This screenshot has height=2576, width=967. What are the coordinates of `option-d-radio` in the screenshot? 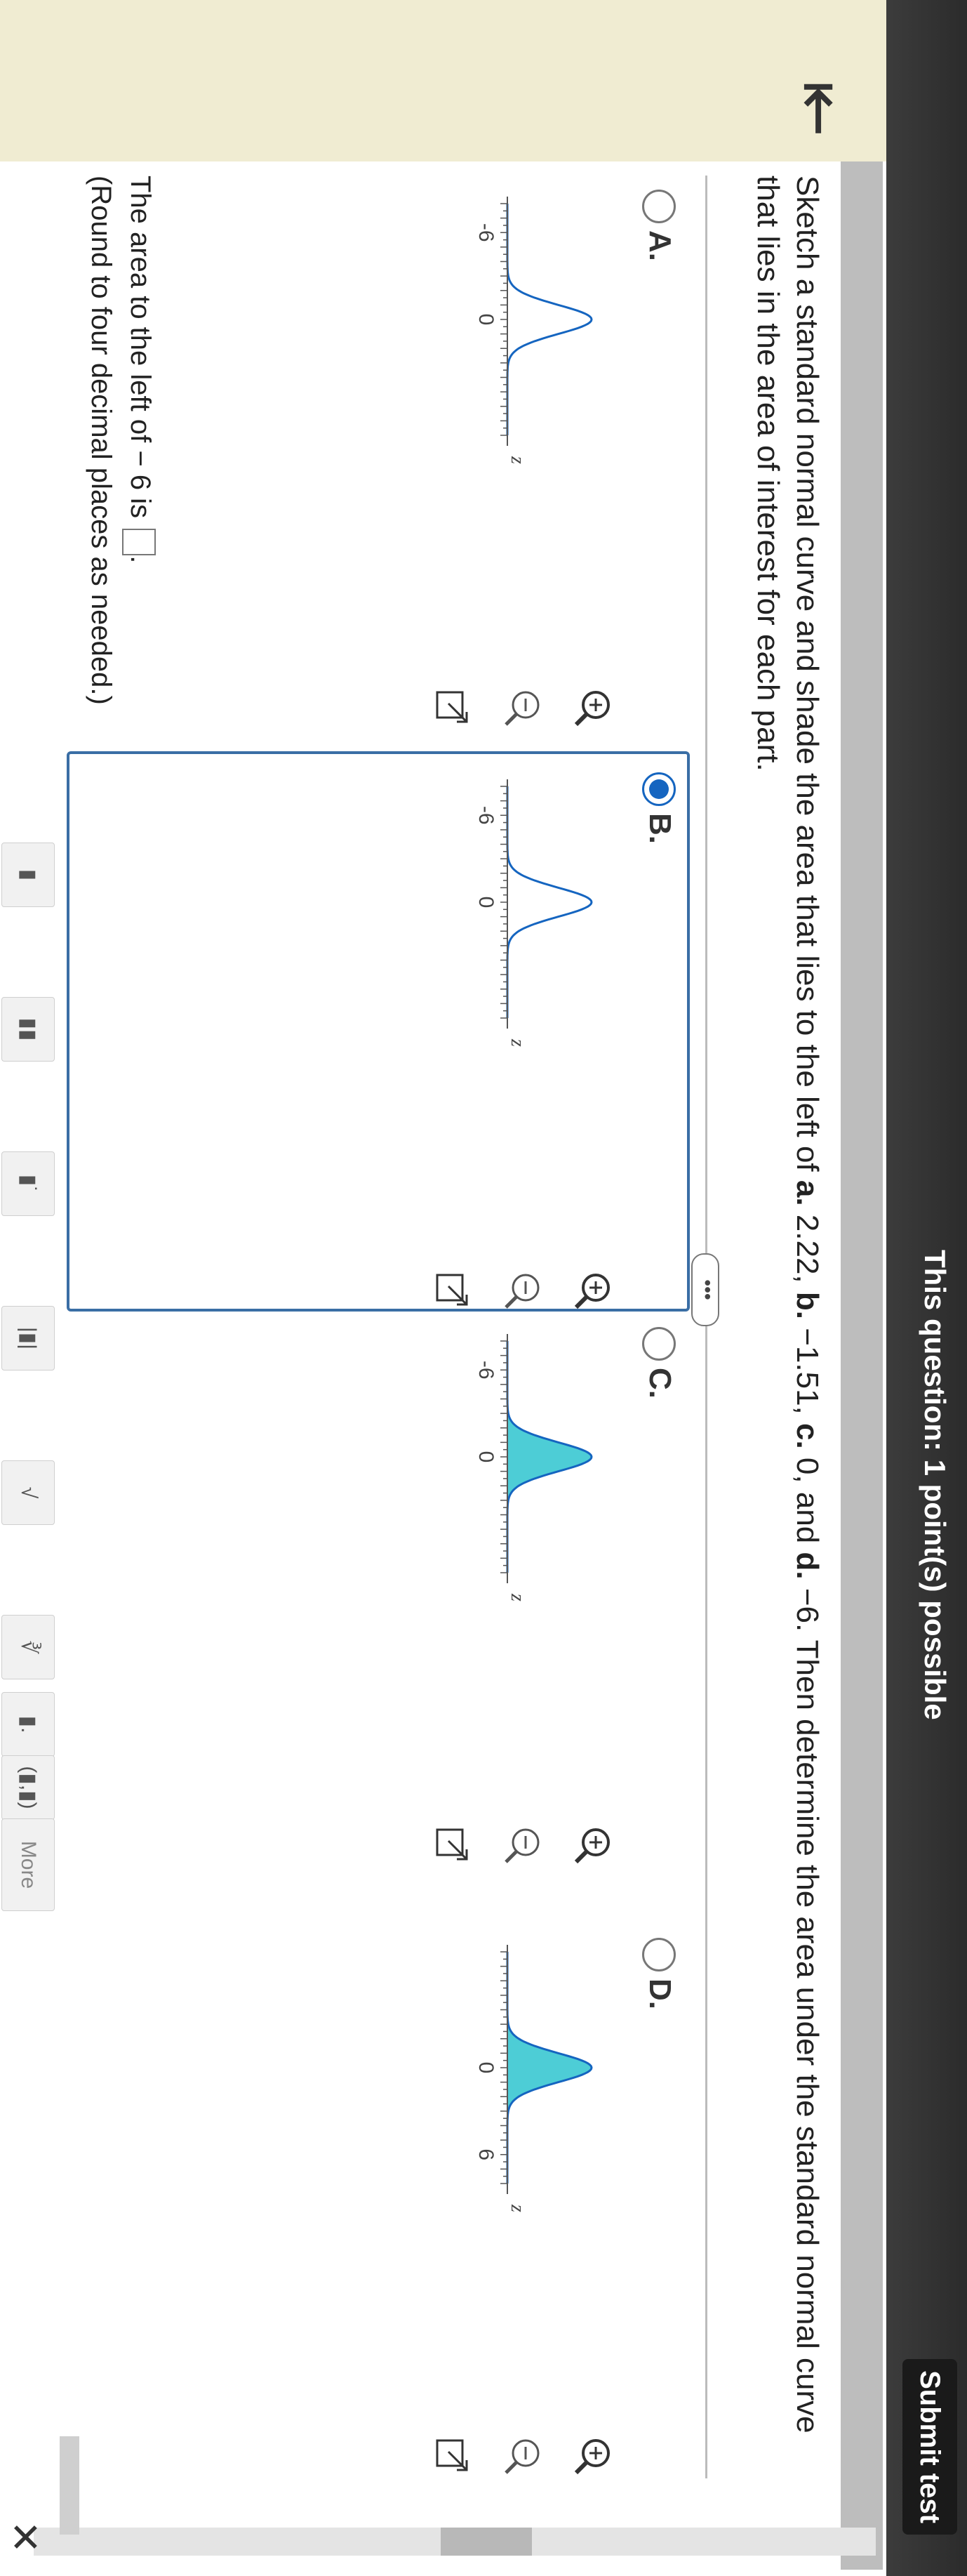 It's located at (659, 1954).